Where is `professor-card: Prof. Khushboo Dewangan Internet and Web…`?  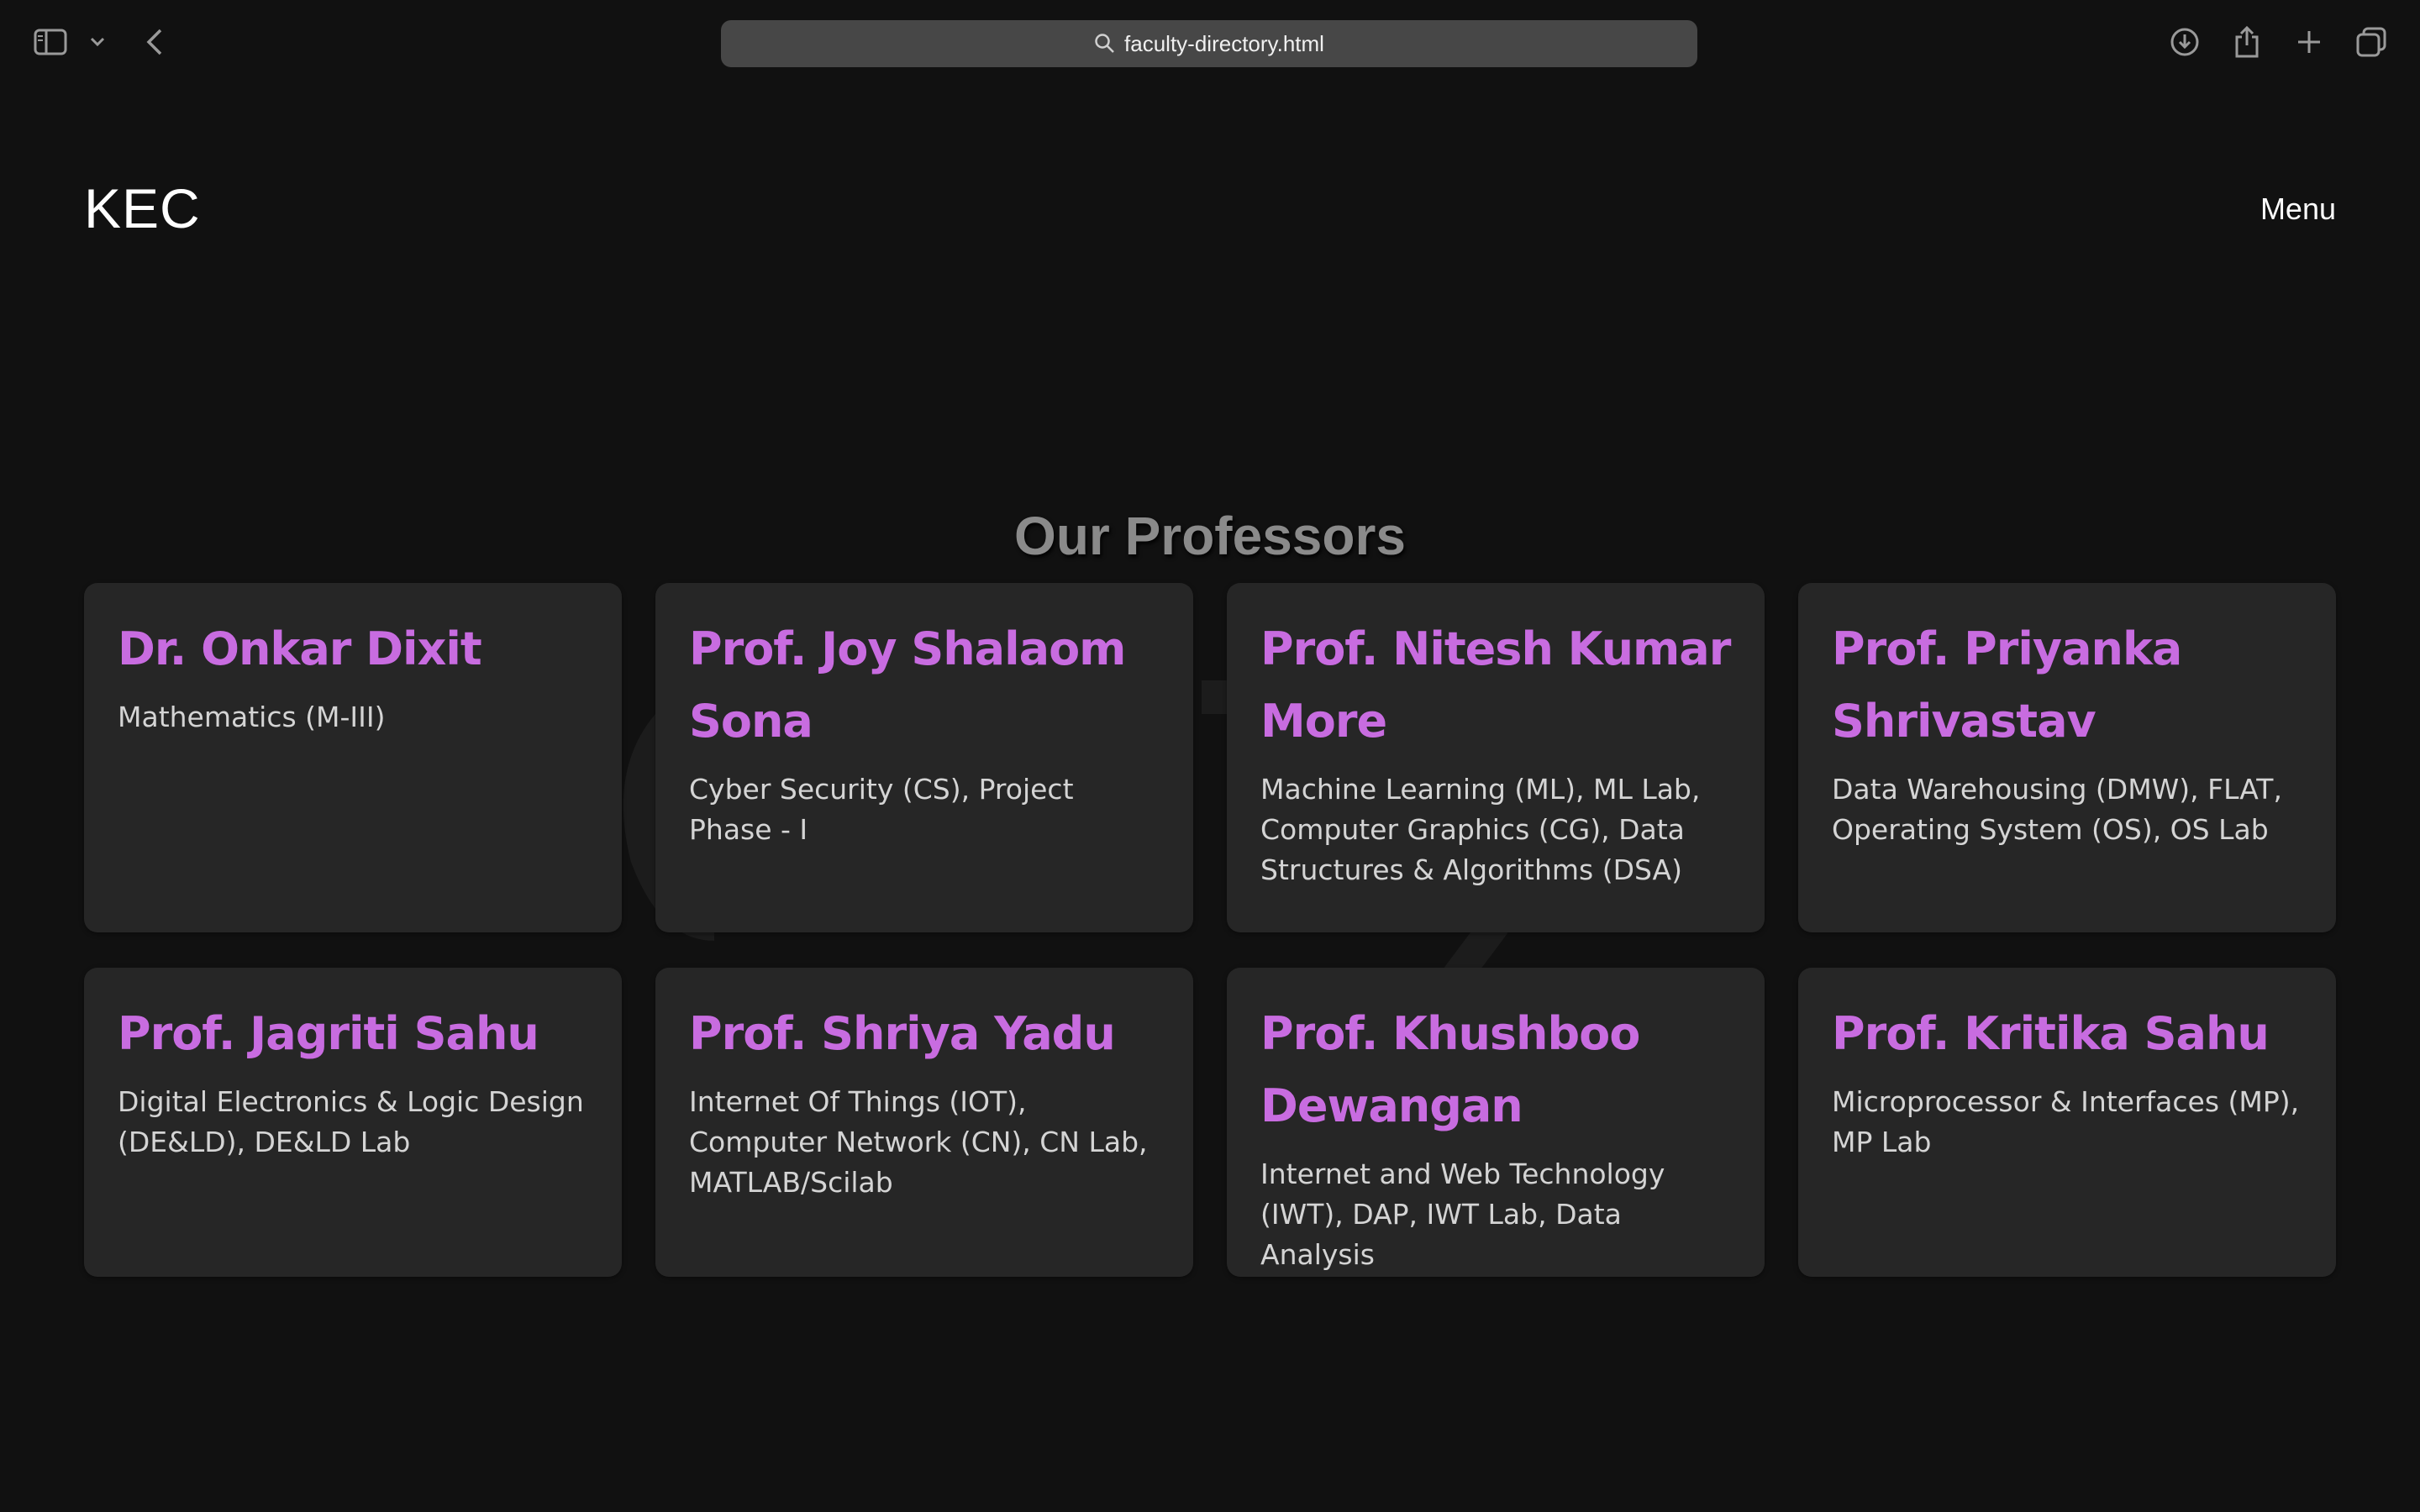 professor-card: Prof. Khushboo Dewangan Internet and Web… is located at coordinates (1496, 1122).